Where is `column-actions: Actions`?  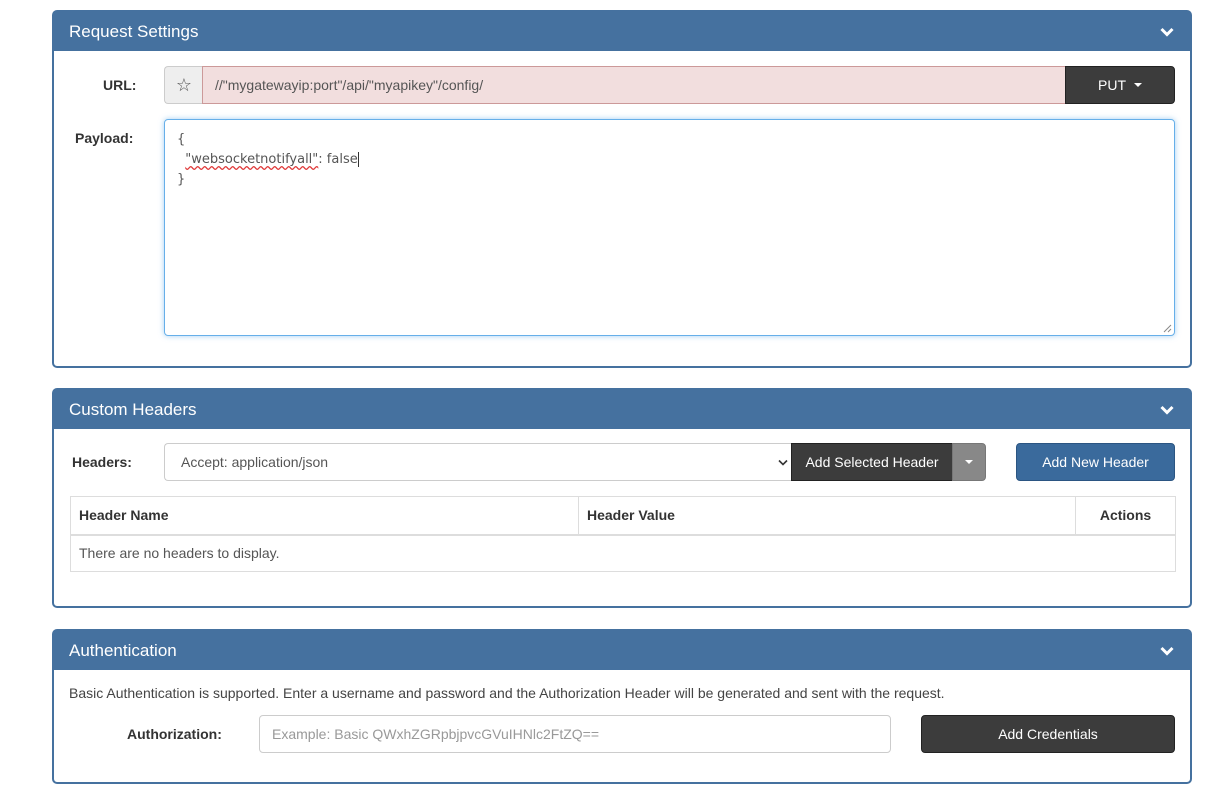
column-actions: Actions is located at coordinates (1125, 516).